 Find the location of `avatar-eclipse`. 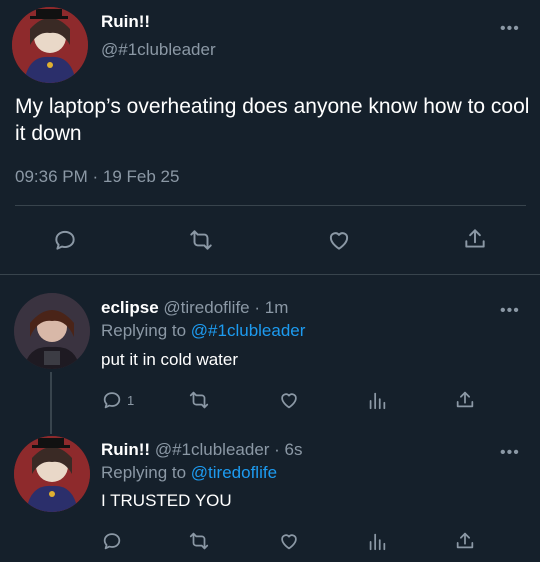

avatar-eclipse is located at coordinates (52, 331).